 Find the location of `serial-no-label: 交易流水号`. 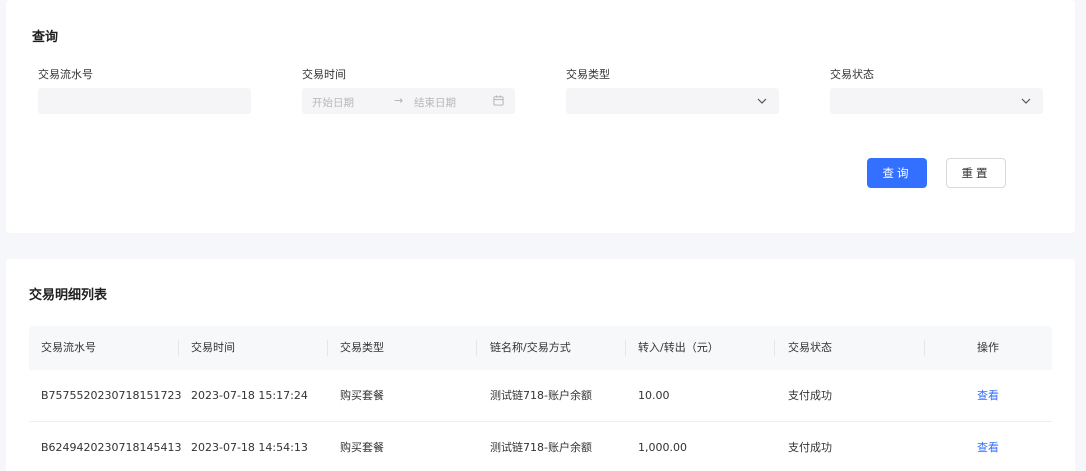

serial-no-label: 交易流水号 is located at coordinates (65, 74).